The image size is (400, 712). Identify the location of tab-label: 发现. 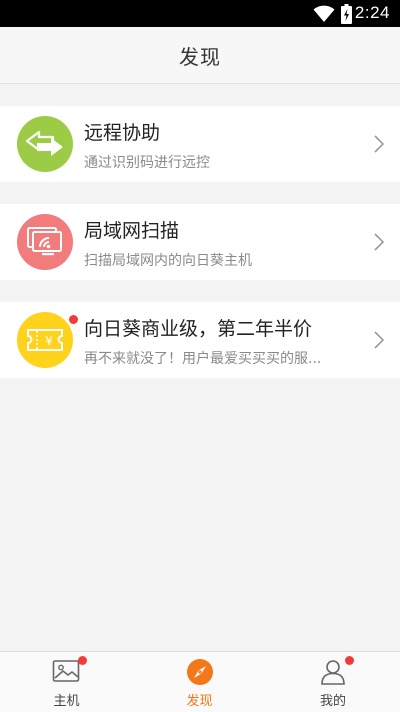
(199, 701).